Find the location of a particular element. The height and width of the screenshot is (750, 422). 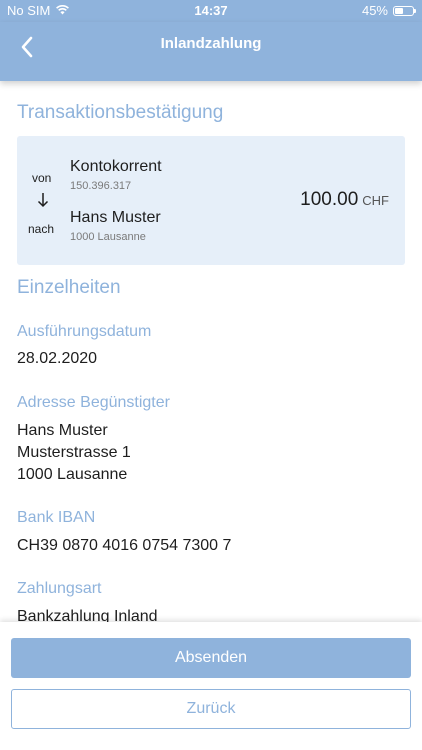

amount-currency: CHF is located at coordinates (375, 200).